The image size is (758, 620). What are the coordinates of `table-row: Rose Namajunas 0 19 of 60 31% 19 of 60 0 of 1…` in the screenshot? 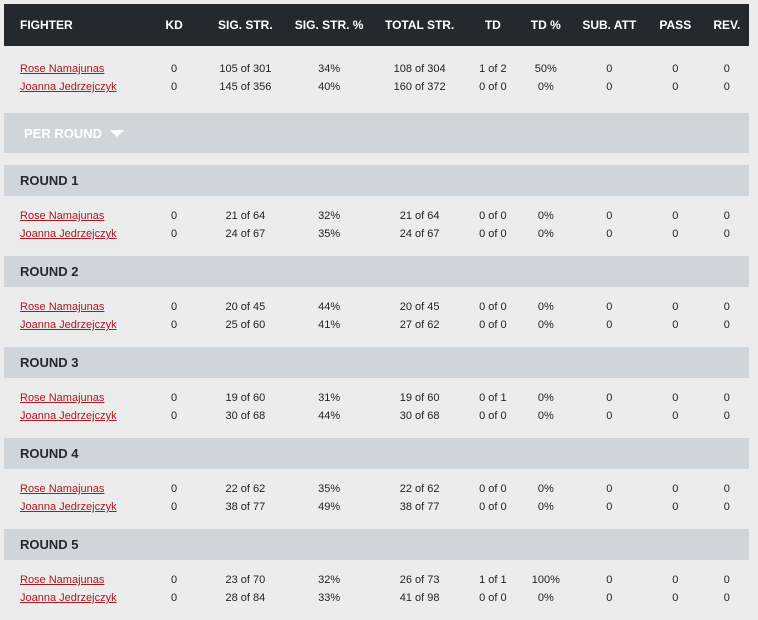 It's located at (376, 398).